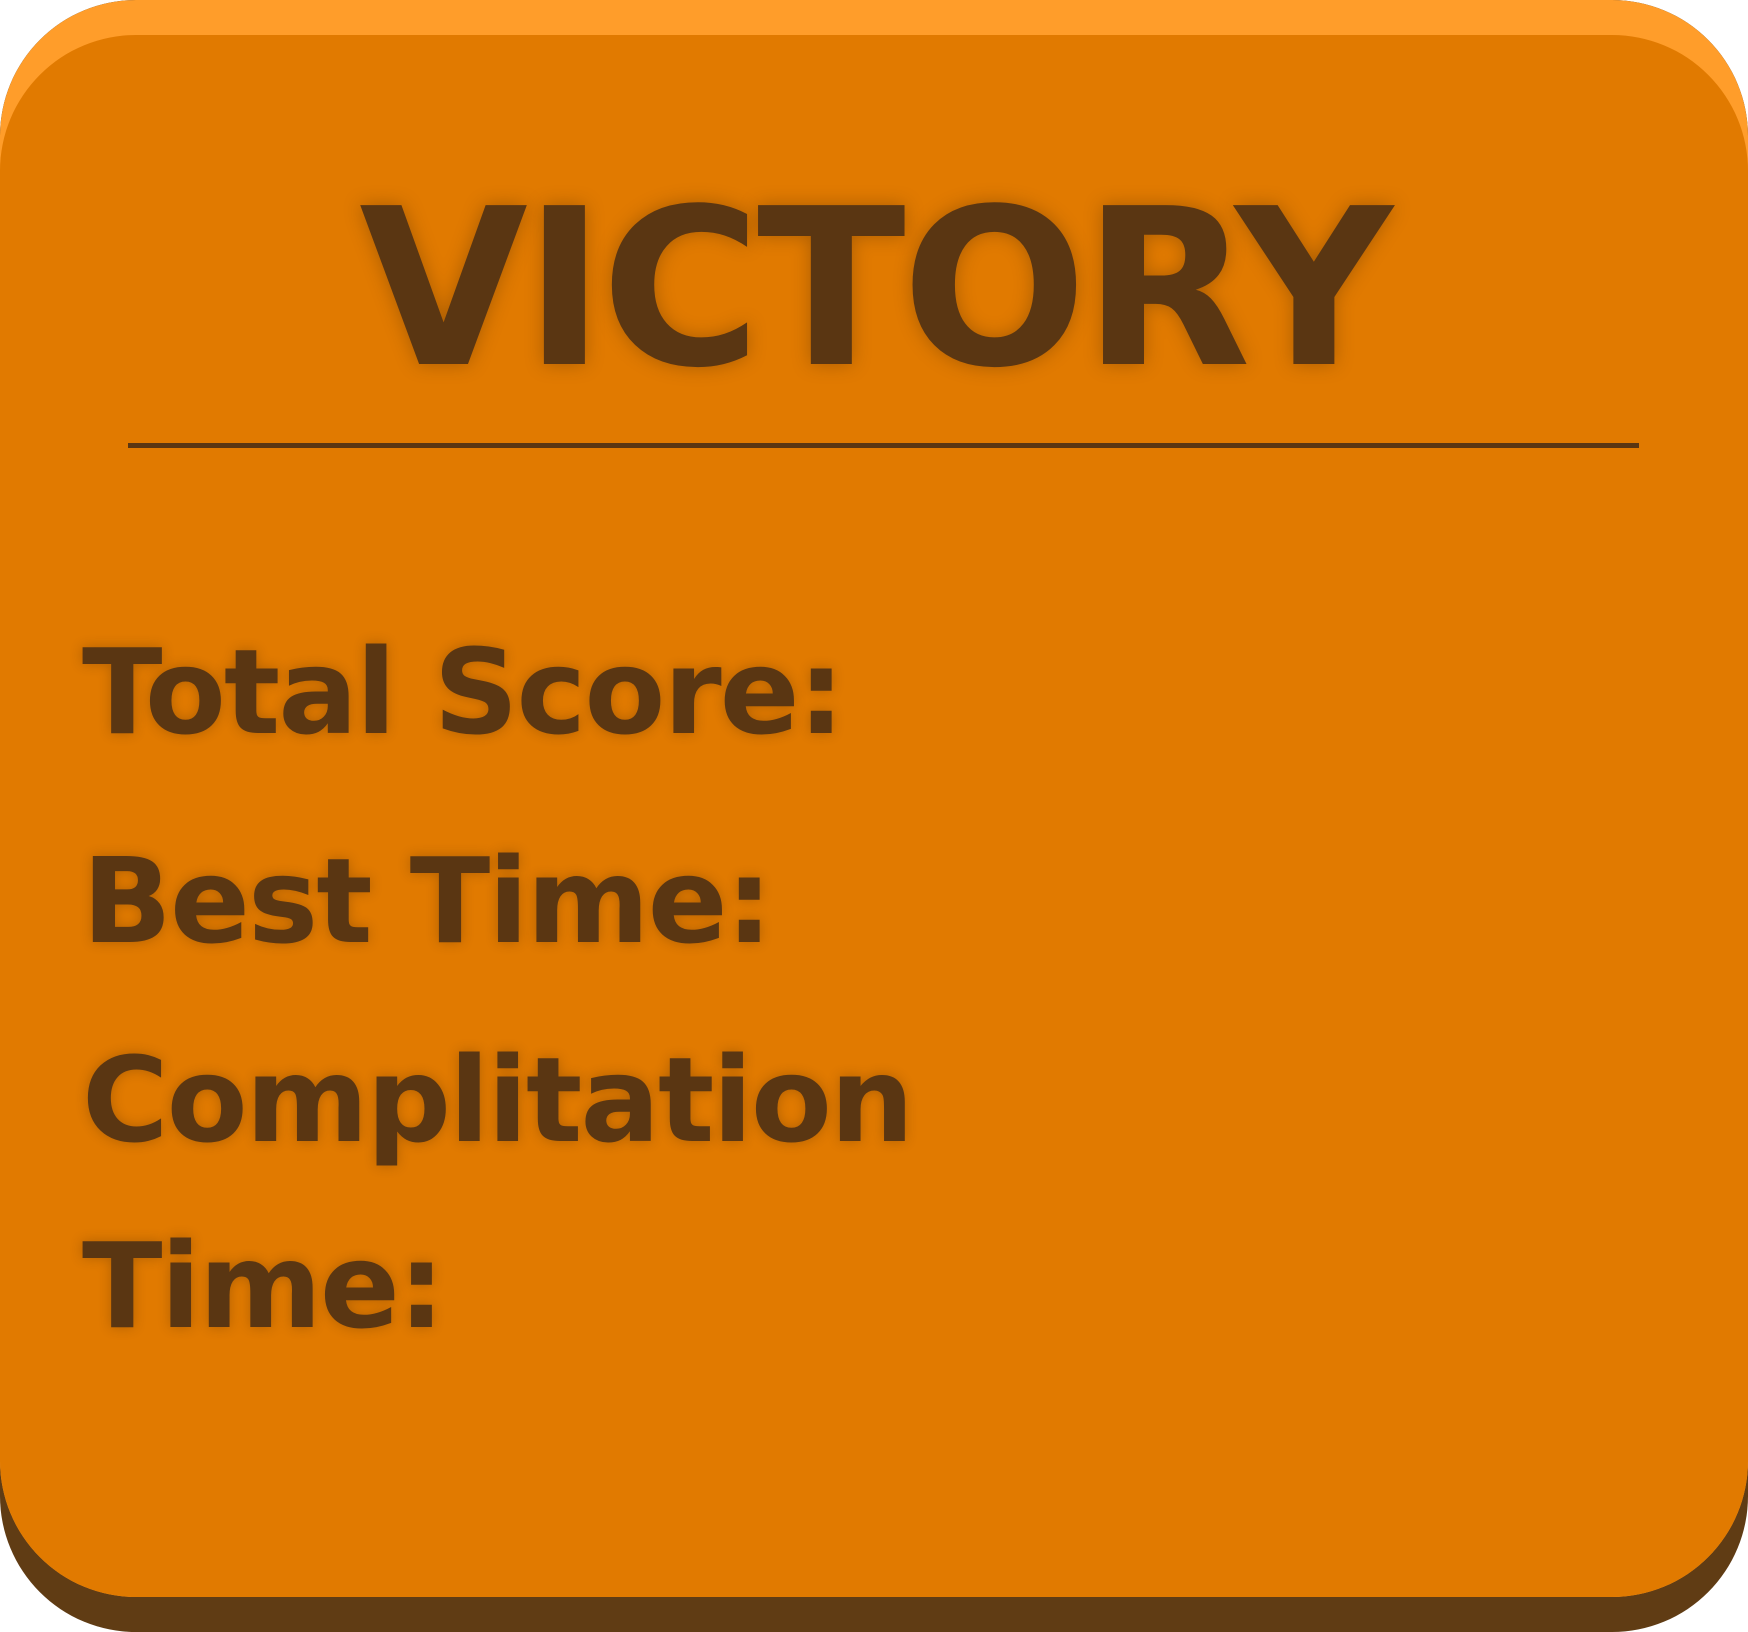 This screenshot has height=1632, width=1748. What do you see at coordinates (463, 692) in the screenshot?
I see `total-score-label: Total Score:` at bounding box center [463, 692].